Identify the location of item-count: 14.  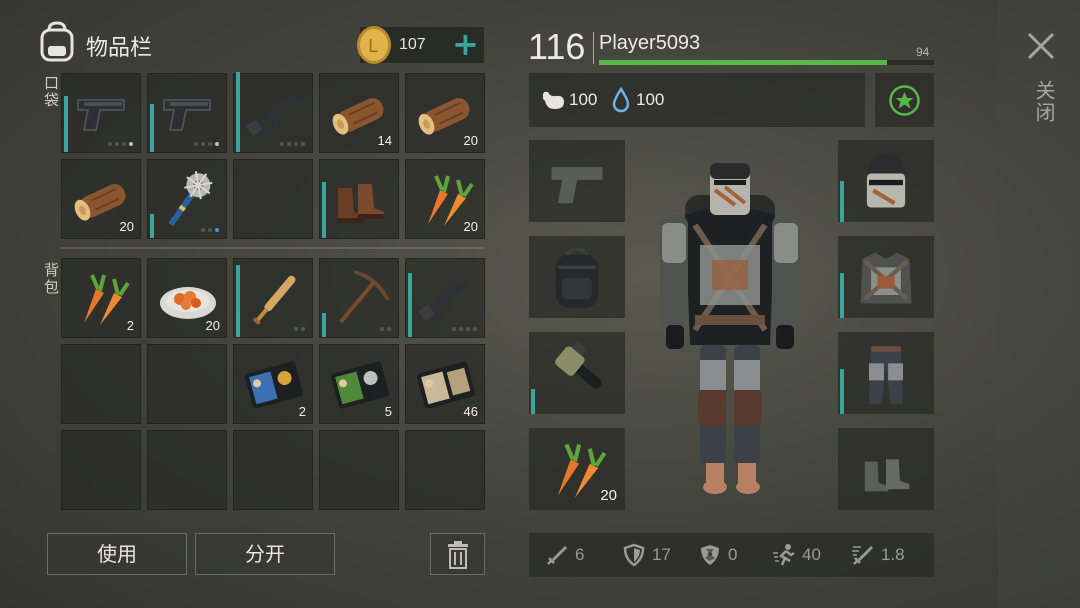
(384, 140).